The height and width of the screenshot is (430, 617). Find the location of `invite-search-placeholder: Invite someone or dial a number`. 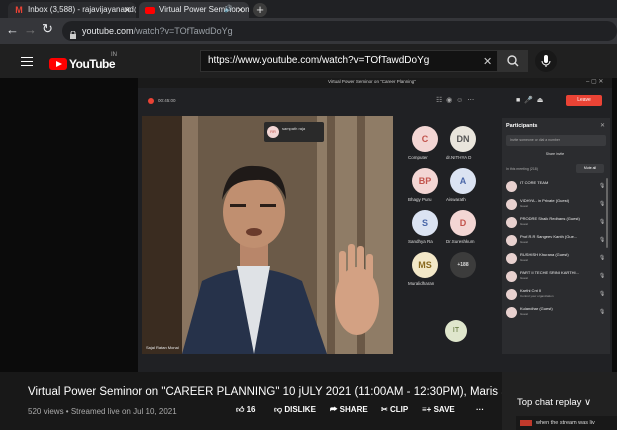

invite-search-placeholder: Invite someone or dial a number is located at coordinates (535, 140).